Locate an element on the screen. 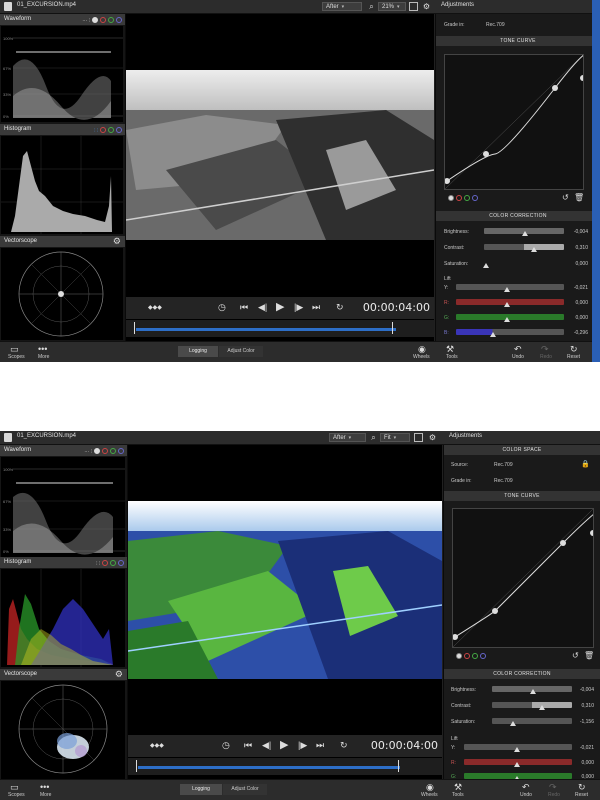 The height and width of the screenshot is (800, 600). lift-r-slider is located at coordinates (510, 302).